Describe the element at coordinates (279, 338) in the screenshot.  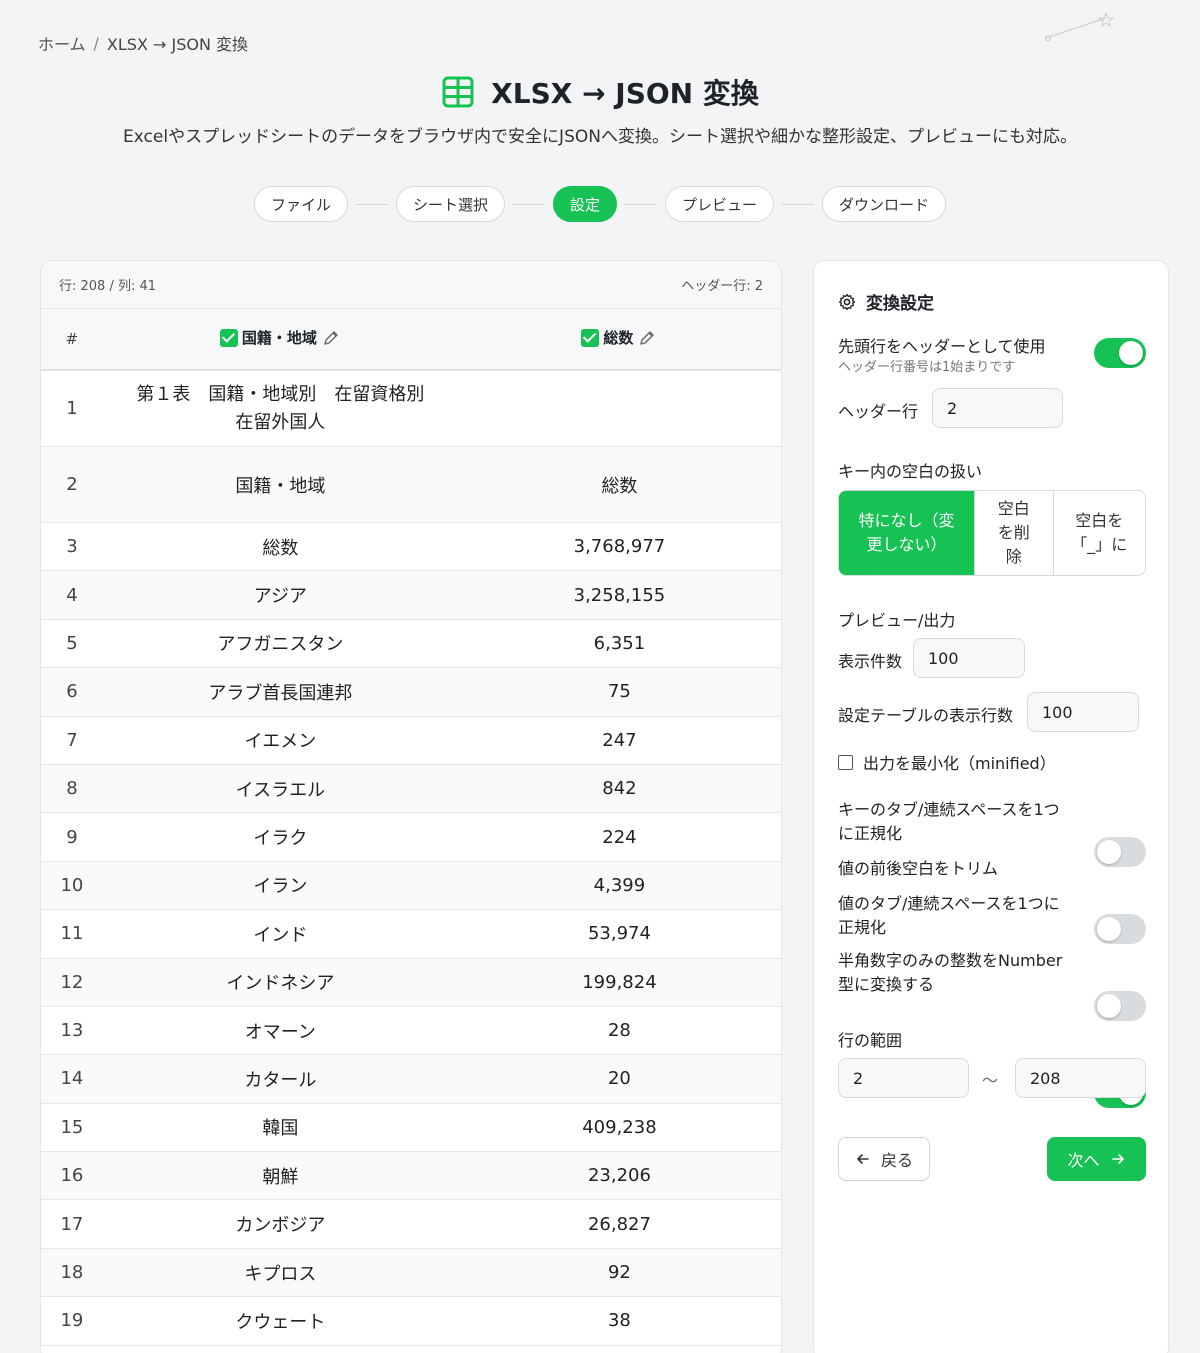
I see `column-header-label: 国籍・地域` at that location.